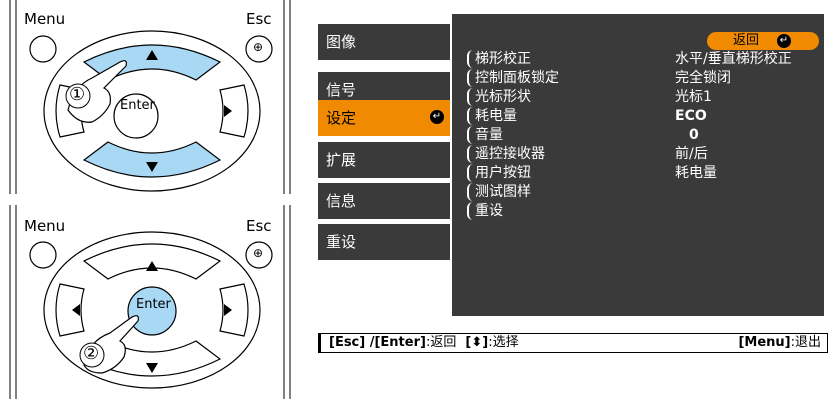 This screenshot has height=399, width=830. I want to click on select-hint: :选择, so click(503, 342).